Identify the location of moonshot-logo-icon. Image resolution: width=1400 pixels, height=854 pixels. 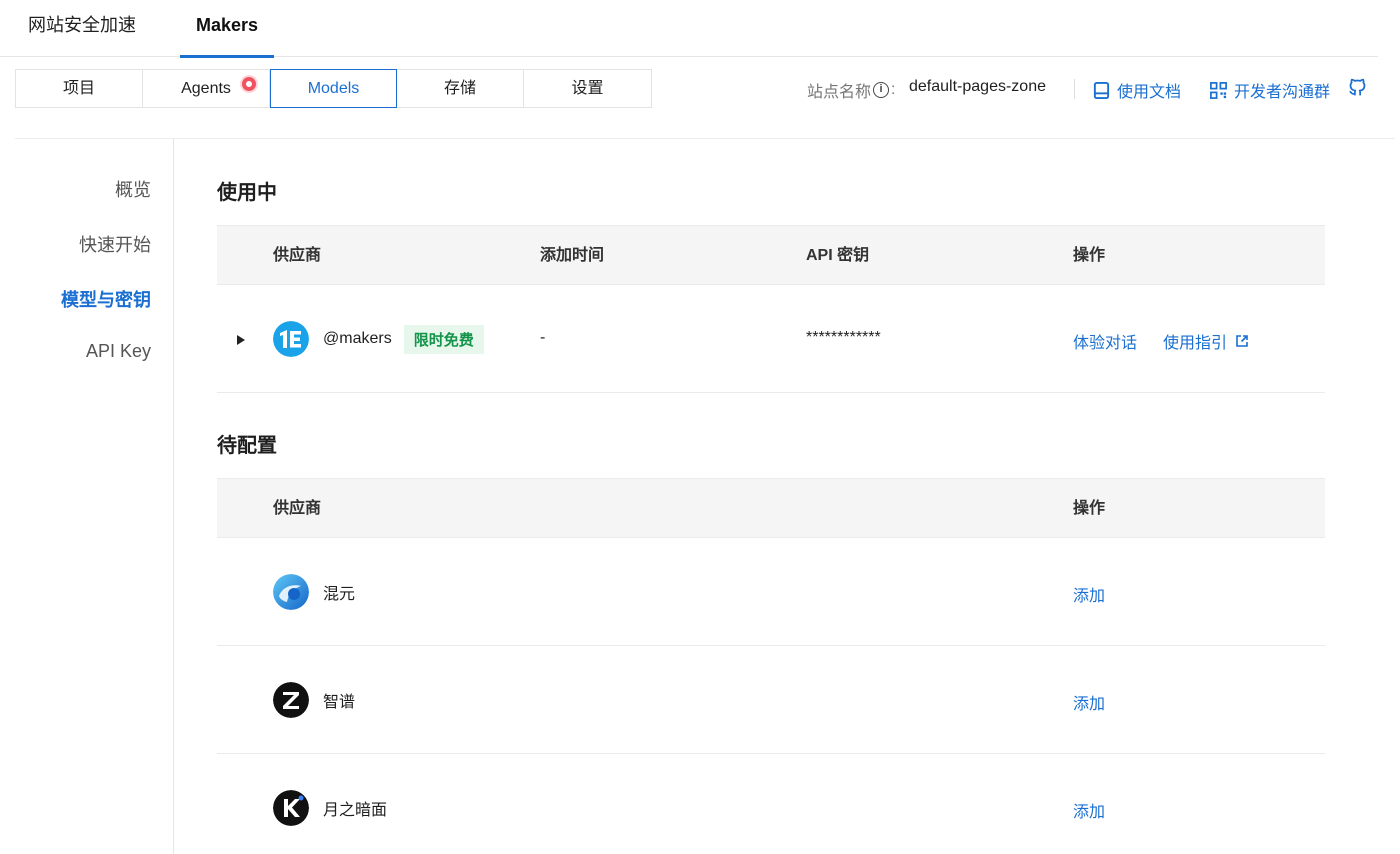
(291, 808).